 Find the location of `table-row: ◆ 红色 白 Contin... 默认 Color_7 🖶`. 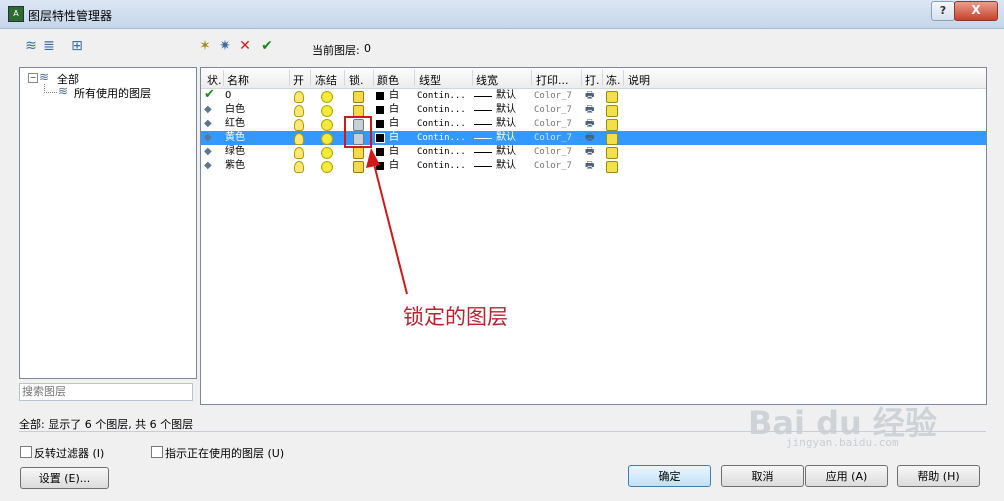

table-row: ◆ 红色 白 Contin... 默认 Color_7 🖶 is located at coordinates (593, 124).